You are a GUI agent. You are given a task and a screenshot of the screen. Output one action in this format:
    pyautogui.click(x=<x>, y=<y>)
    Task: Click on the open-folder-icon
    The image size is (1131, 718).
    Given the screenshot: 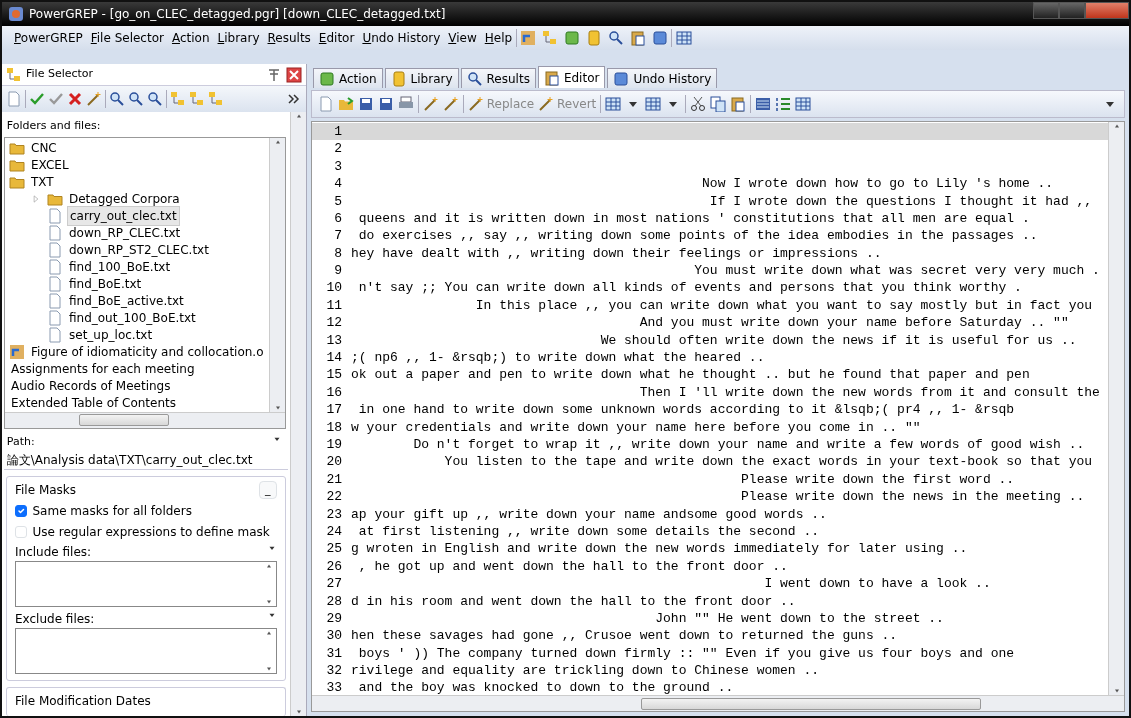 What is the action you would take?
    pyautogui.click(x=346, y=104)
    